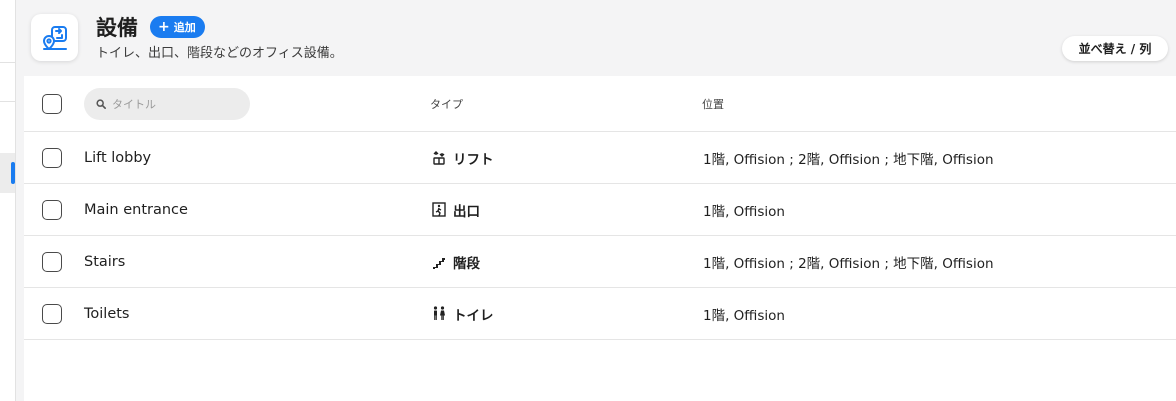 Image resolution: width=1176 pixels, height=401 pixels. What do you see at coordinates (446, 104) in the screenshot?
I see `column-header-type: タイプ` at bounding box center [446, 104].